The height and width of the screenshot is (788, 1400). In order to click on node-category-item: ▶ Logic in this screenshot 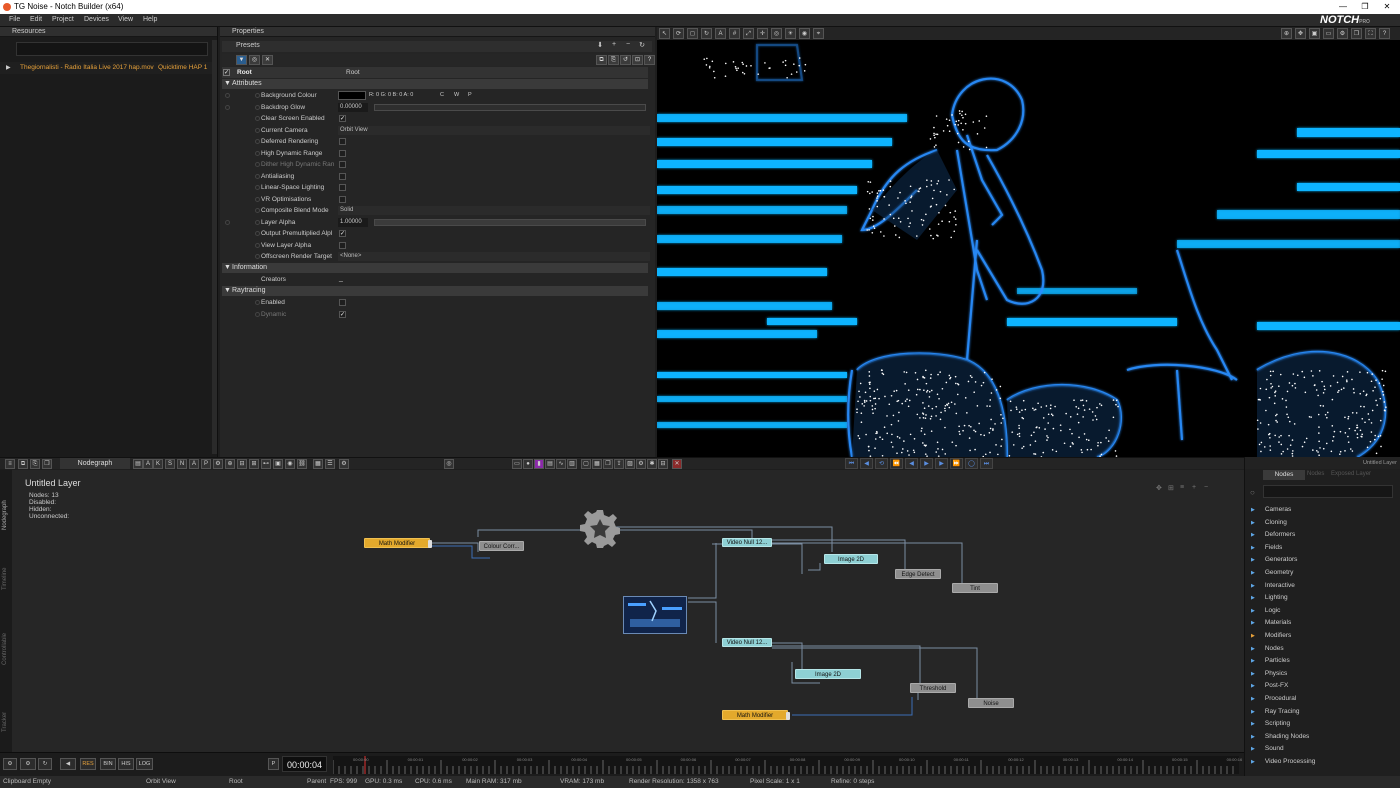, I will do `click(1265, 610)`.